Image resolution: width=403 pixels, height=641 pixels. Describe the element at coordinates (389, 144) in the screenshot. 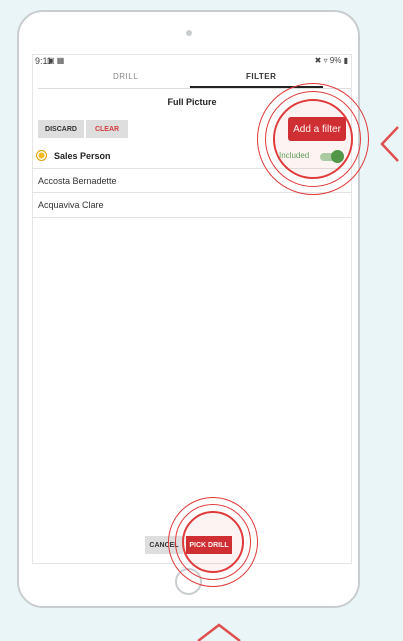

I see `chevron-left-icon` at that location.